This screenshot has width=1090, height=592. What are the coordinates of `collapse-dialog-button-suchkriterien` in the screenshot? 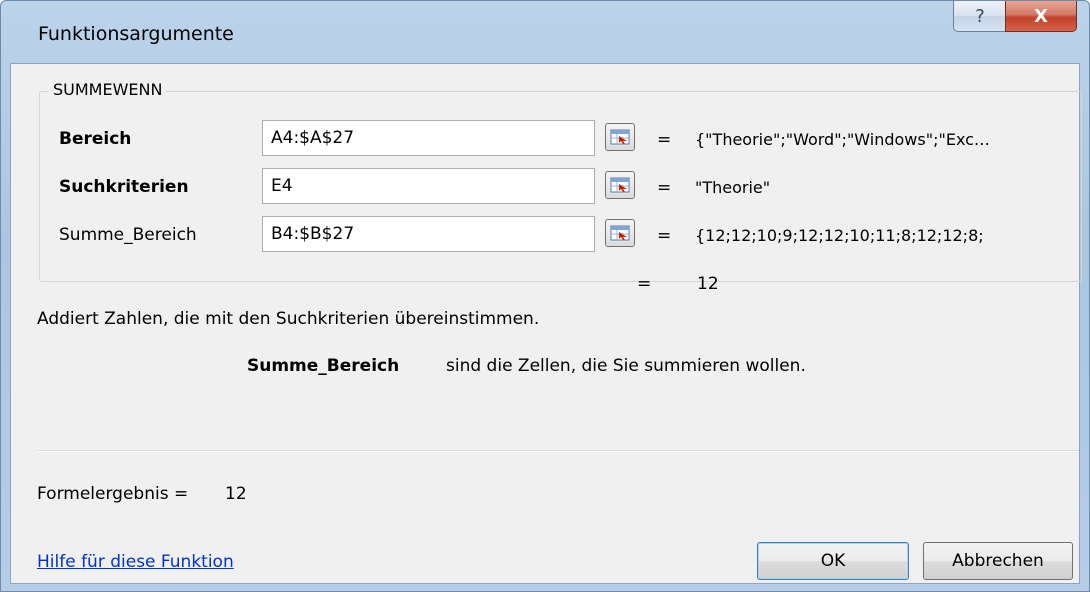 It's located at (620, 185).